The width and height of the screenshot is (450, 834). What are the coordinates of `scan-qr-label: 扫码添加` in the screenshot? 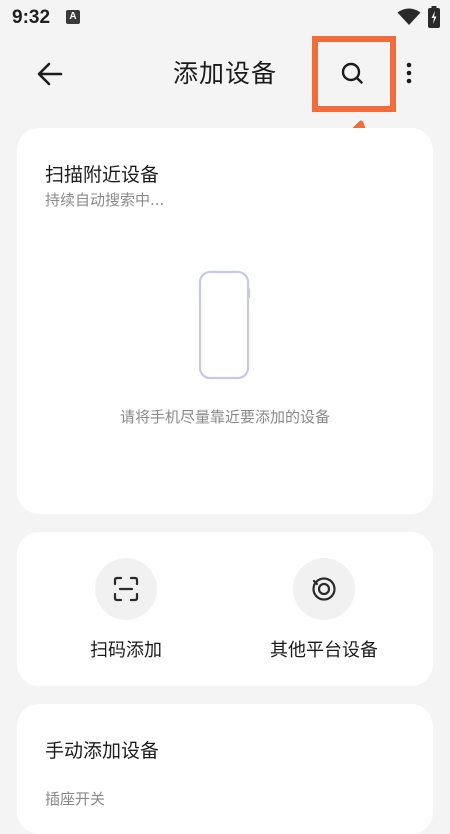 It's located at (126, 650).